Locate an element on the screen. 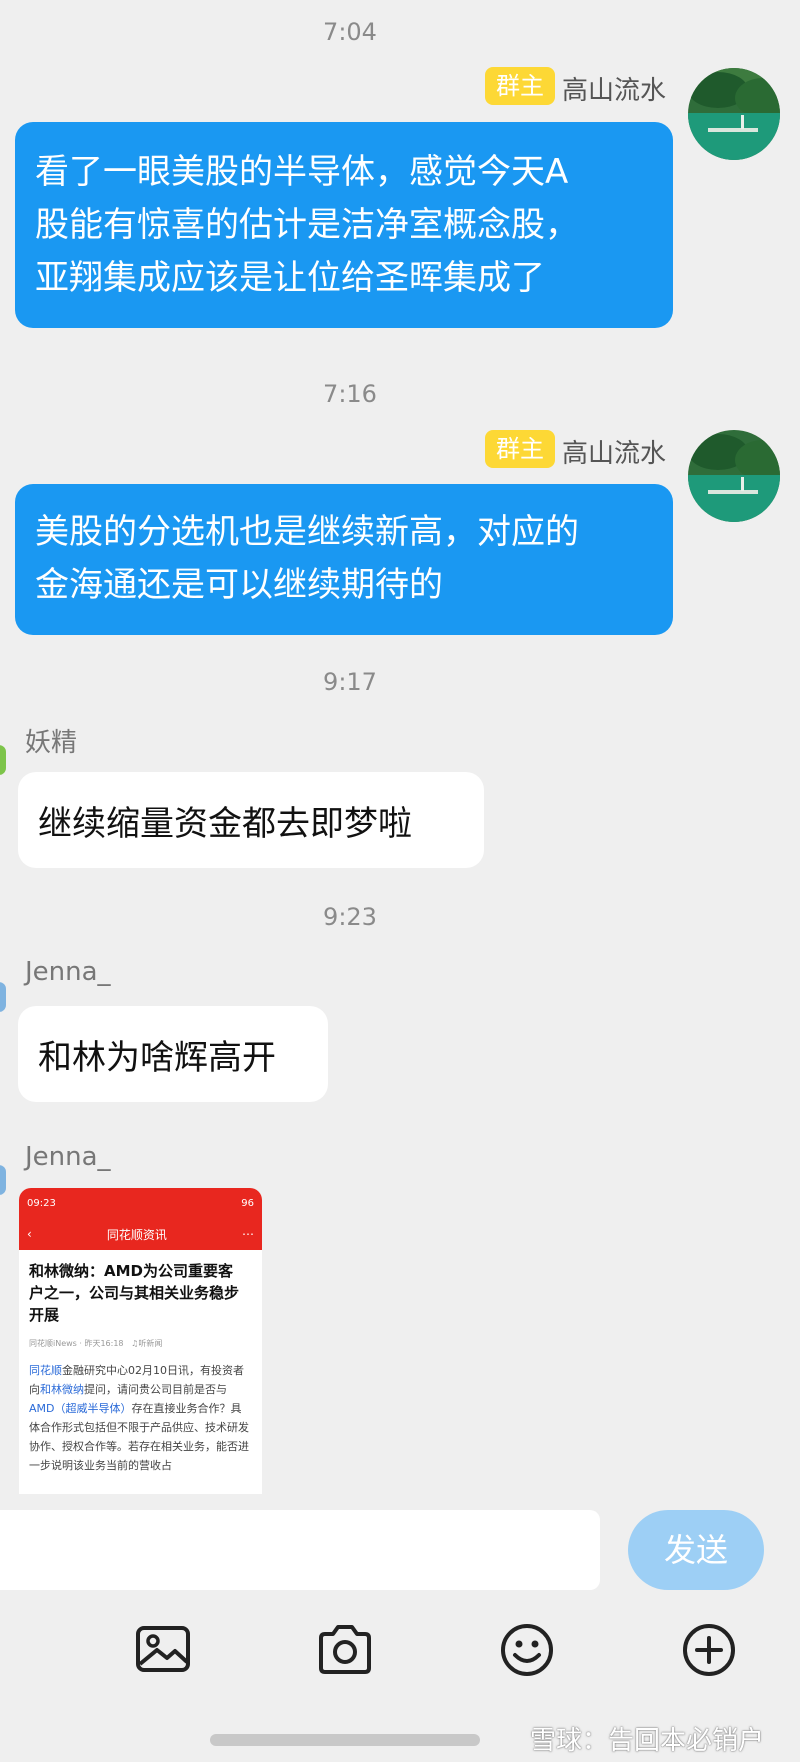 Image resolution: width=800 pixels, height=1762 pixels. card-status-bar: 09:23 96 is located at coordinates (140, 1203).